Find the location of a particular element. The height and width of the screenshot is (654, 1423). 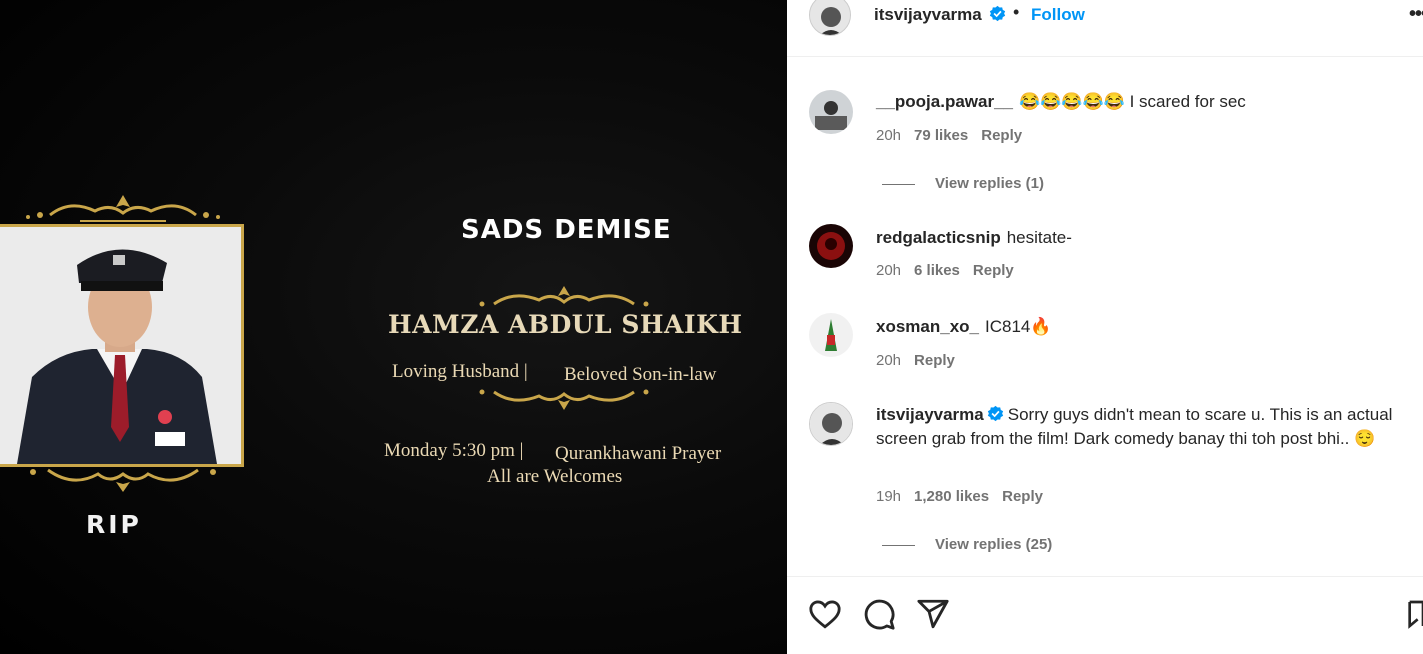

gold-ornament-top-right is located at coordinates (564, 296).